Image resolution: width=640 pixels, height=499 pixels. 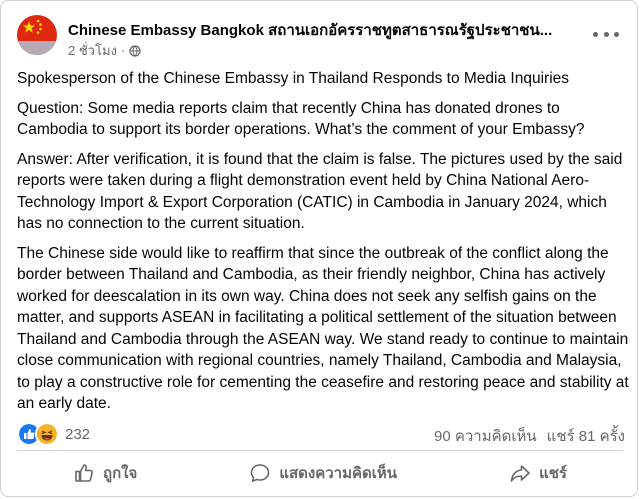 I want to click on post-meta: 2 ชั่วโมง ·, so click(x=104, y=50).